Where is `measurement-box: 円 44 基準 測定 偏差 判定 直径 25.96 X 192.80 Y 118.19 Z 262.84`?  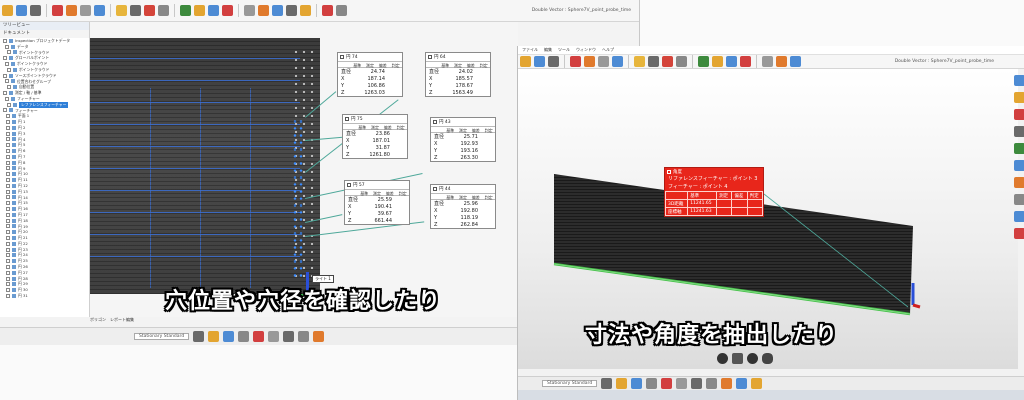
measurement-box: 円 44 基準 測定 偏差 判定 直径 25.96 X 192.80 Y 118.19 Z 262.84 is located at coordinates (463, 206).